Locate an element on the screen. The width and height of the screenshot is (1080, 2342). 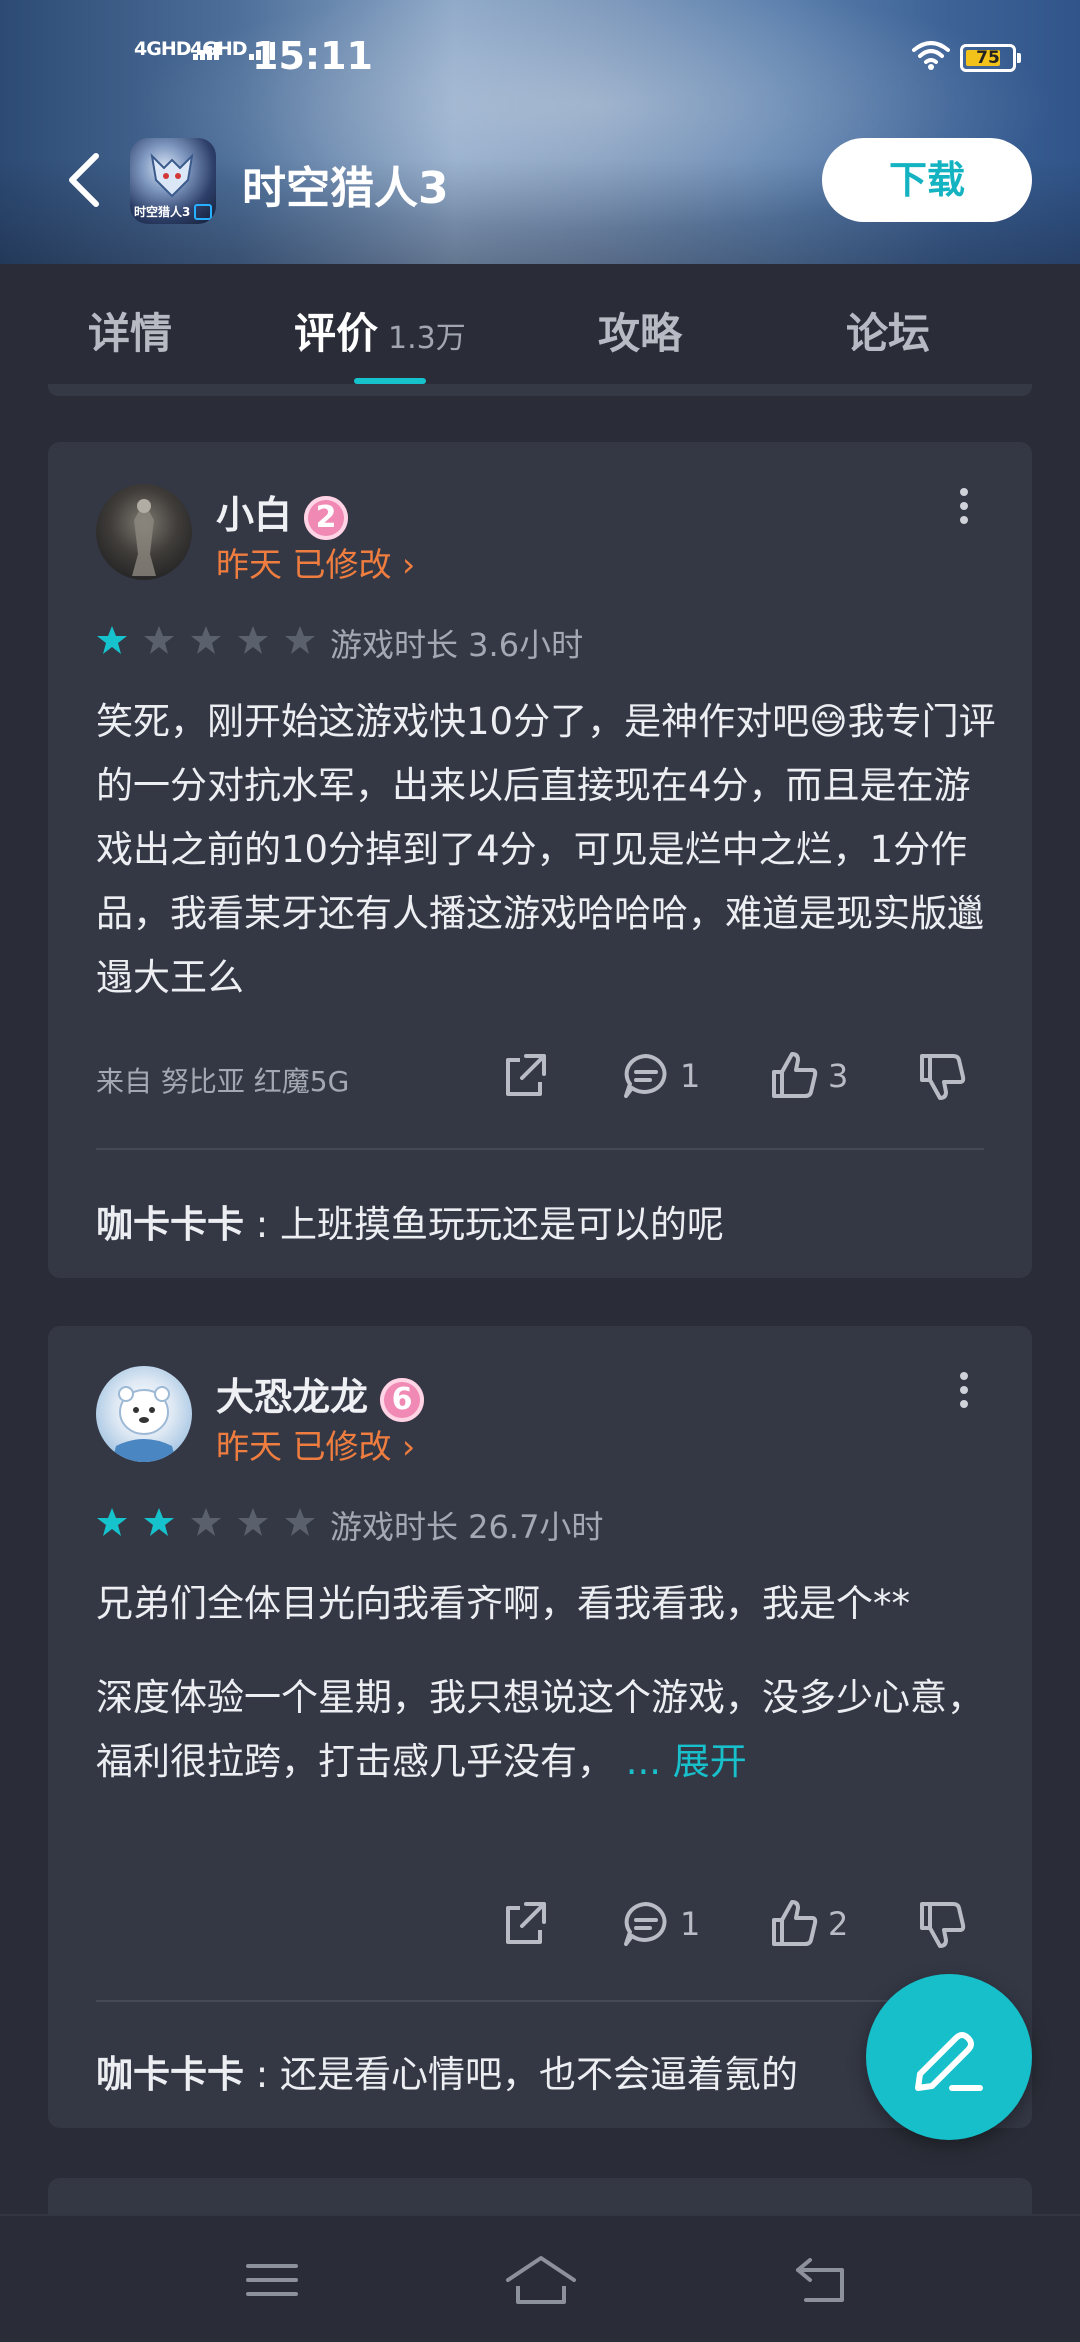
review-text-line: 兄弟们全体目光向我看齐啊，看我看我，我是个** is located at coordinates (503, 1603).